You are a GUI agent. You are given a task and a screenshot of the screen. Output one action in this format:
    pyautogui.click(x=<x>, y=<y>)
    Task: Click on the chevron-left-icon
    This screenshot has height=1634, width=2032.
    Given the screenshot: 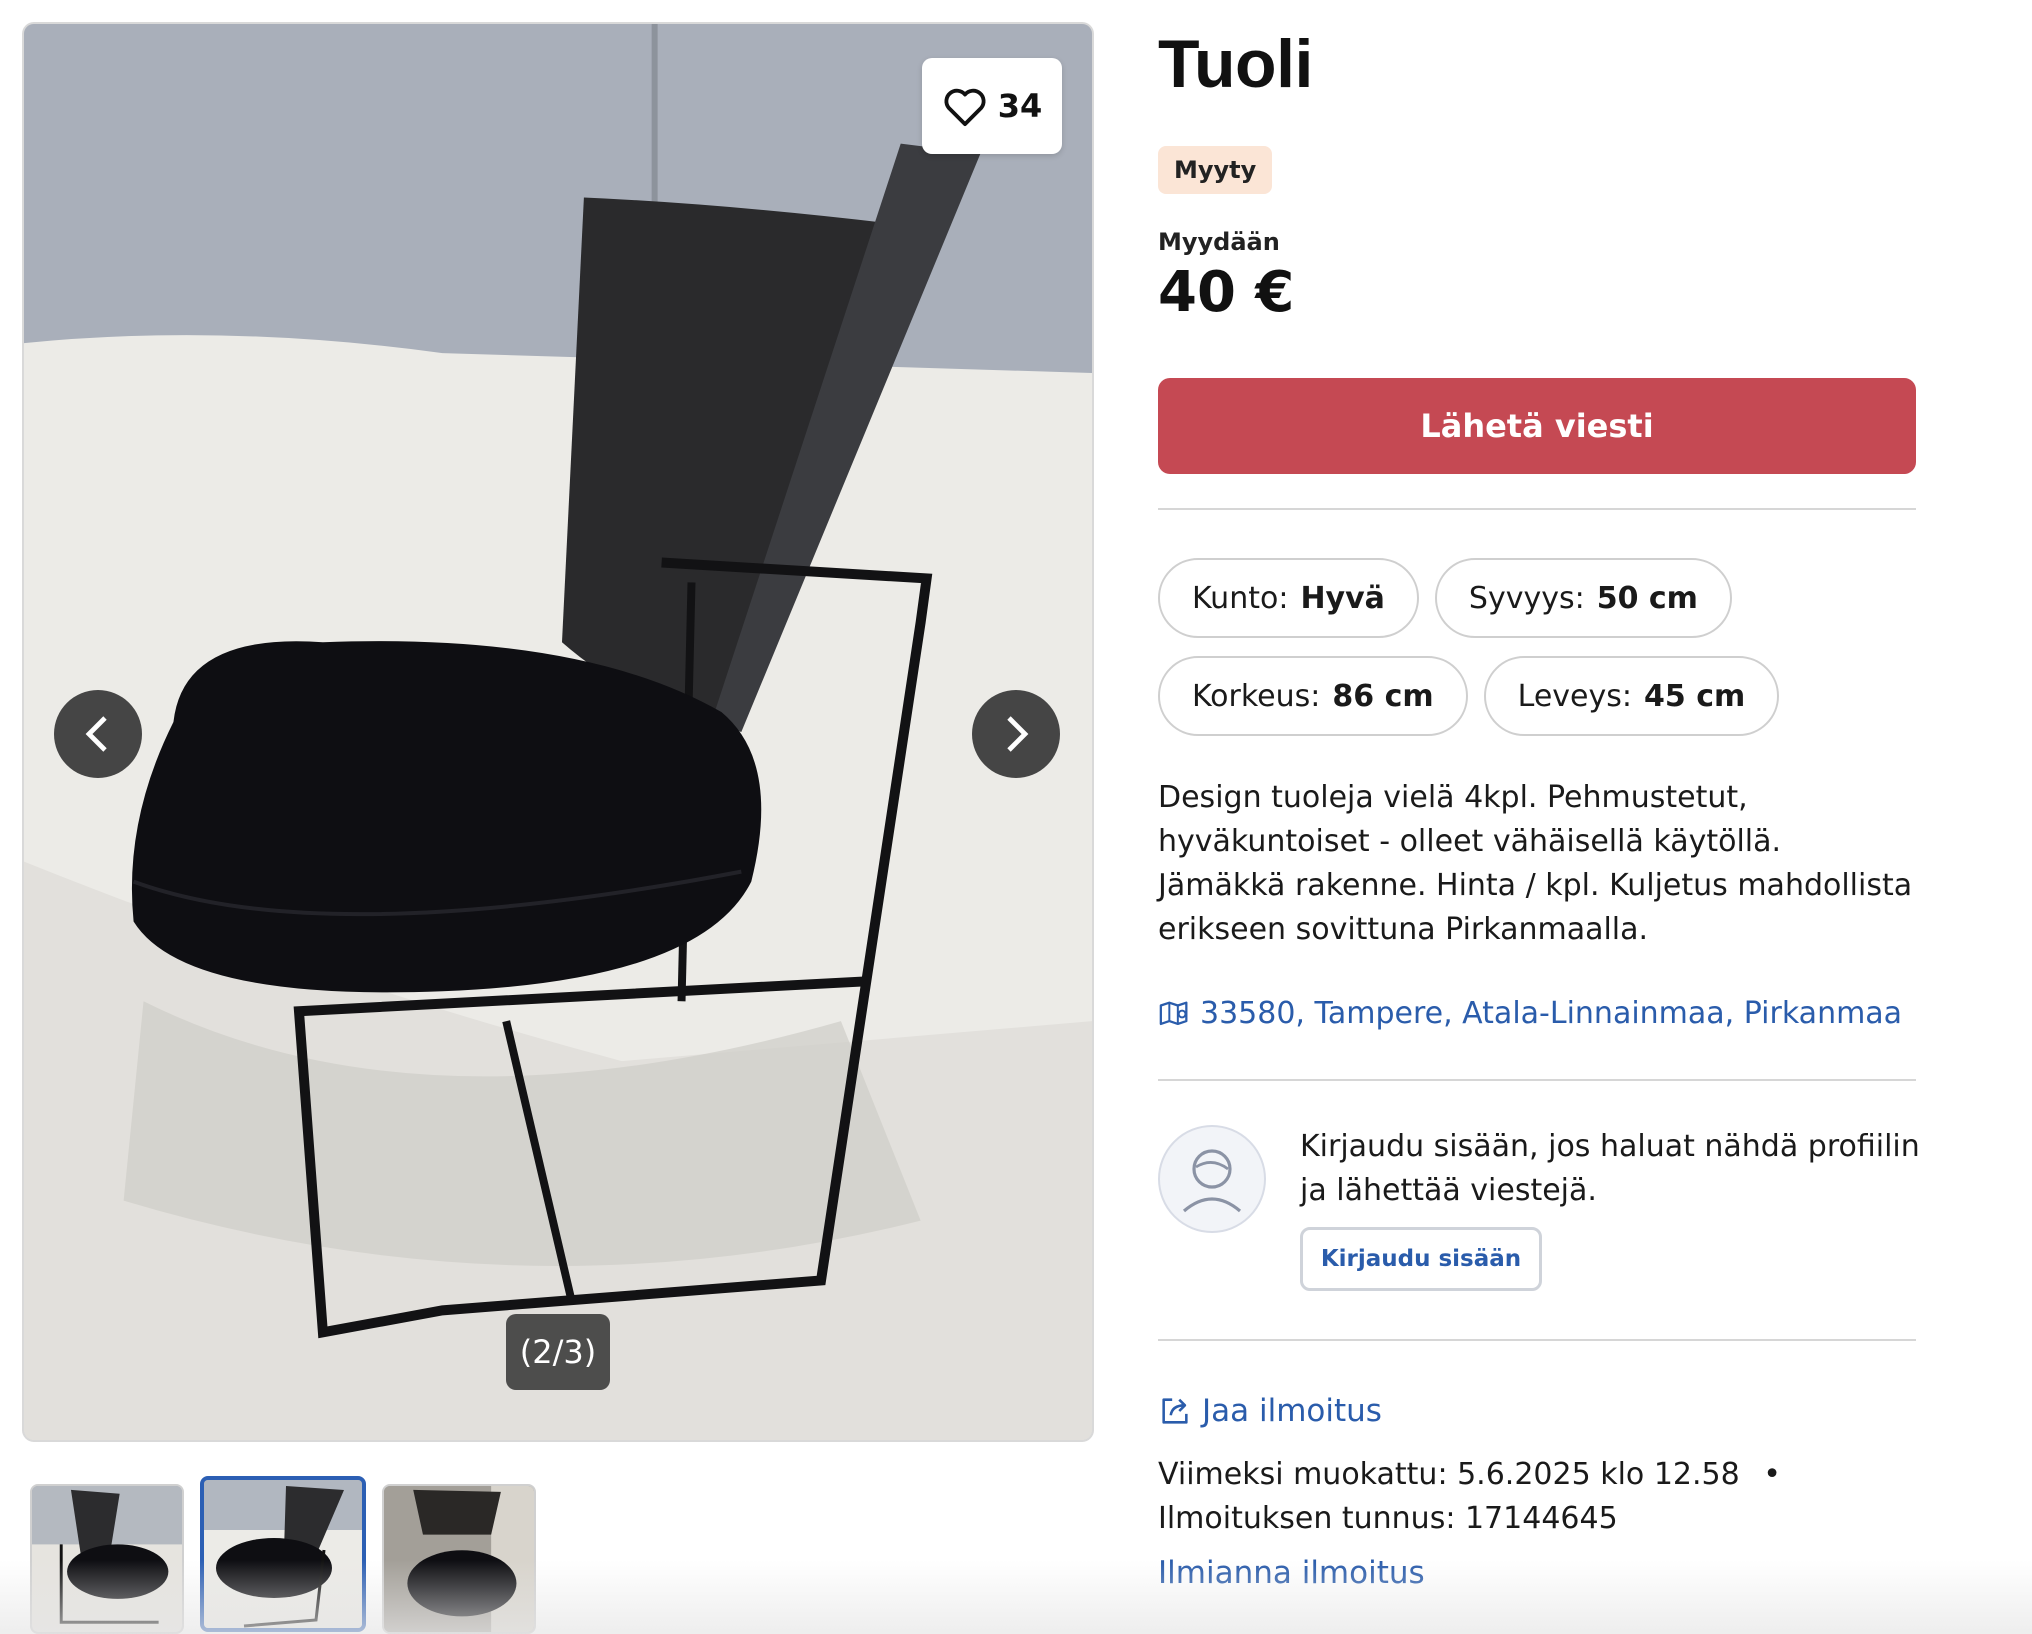 What is the action you would take?
    pyautogui.click(x=96, y=734)
    